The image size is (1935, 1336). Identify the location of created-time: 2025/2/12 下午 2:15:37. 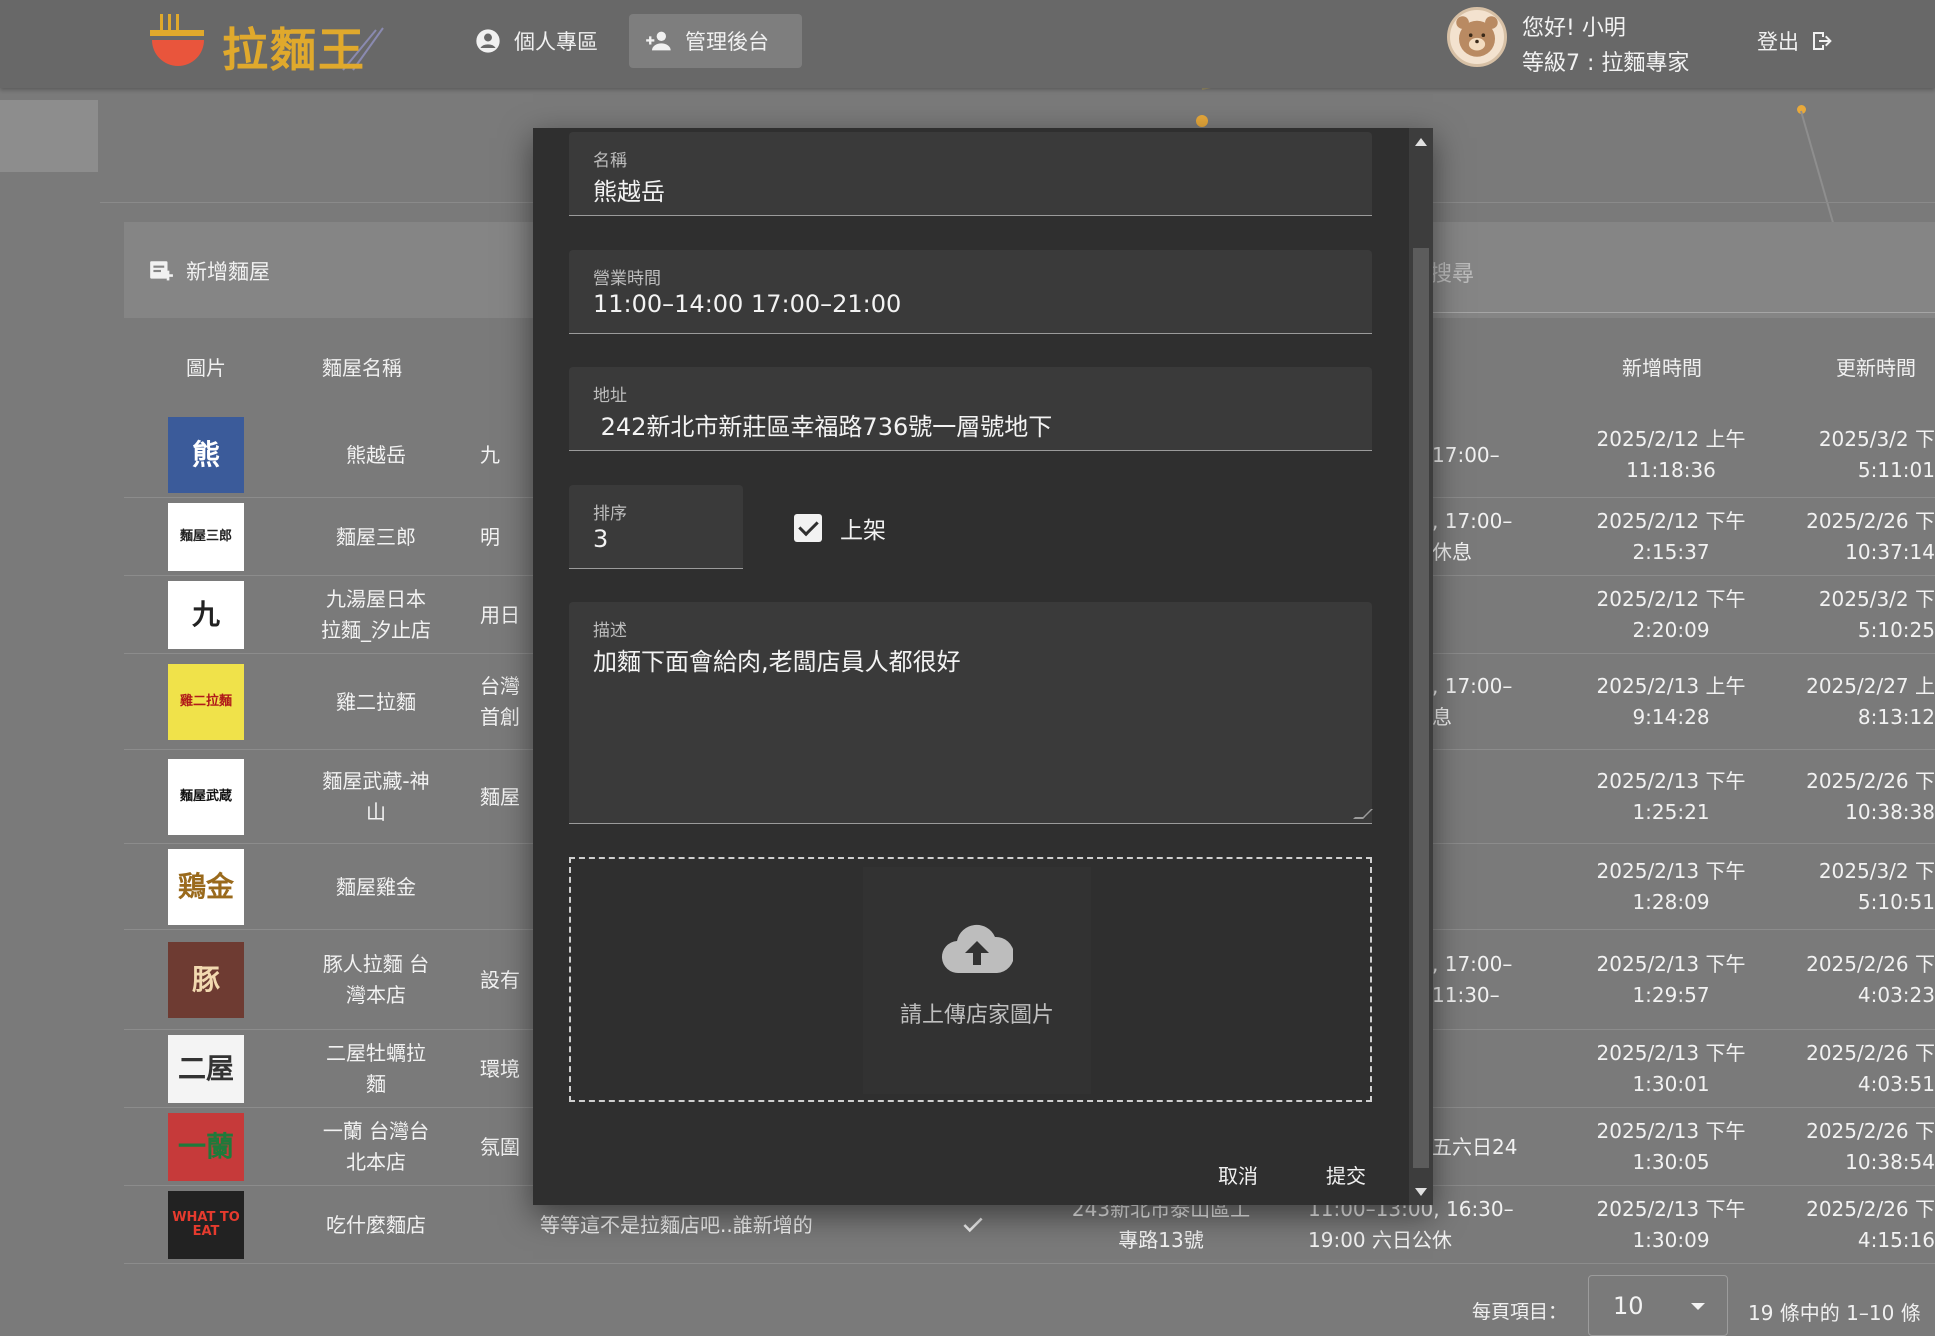
(1671, 536).